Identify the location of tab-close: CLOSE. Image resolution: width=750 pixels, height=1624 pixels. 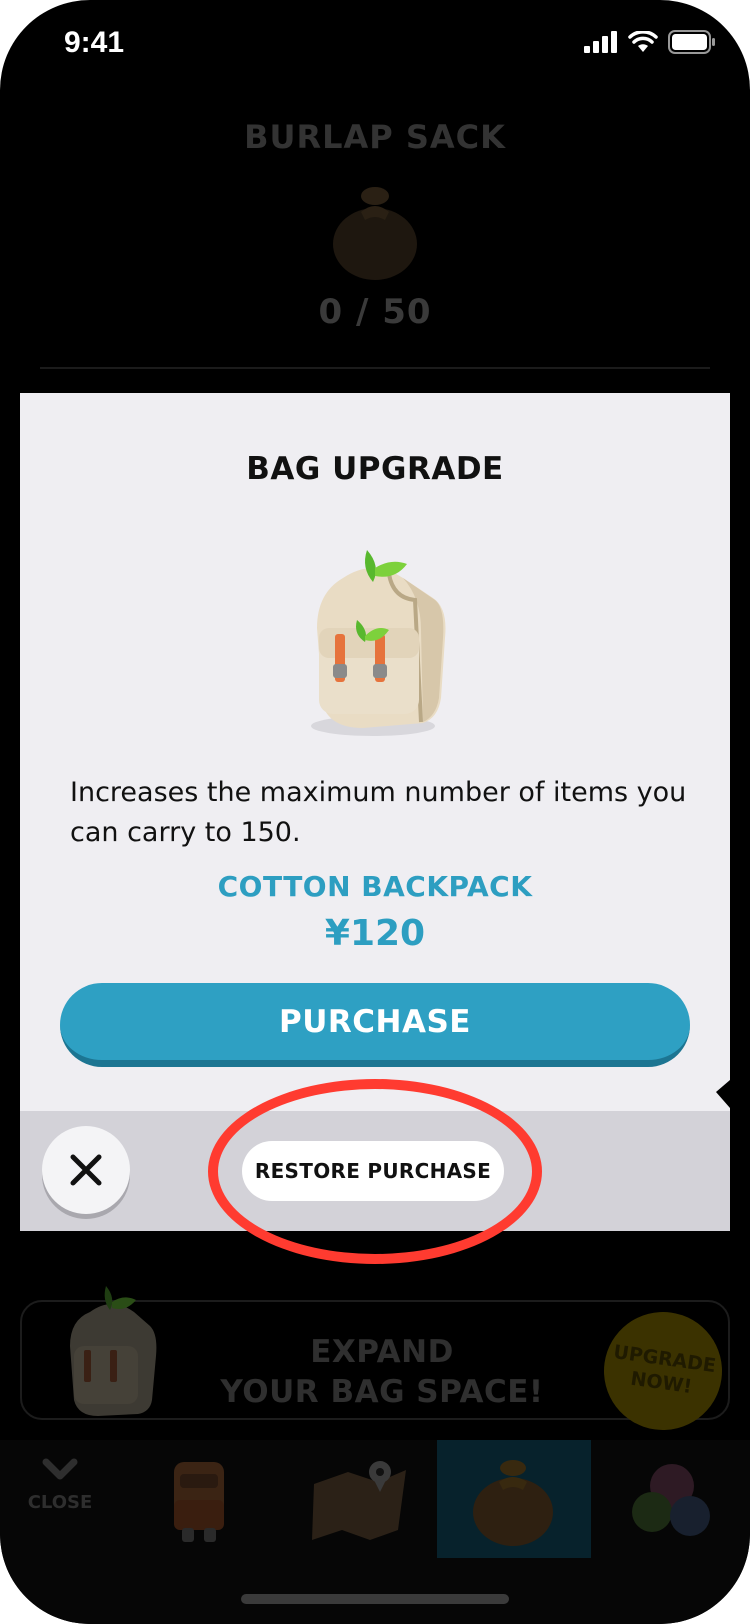
(60, 1485).